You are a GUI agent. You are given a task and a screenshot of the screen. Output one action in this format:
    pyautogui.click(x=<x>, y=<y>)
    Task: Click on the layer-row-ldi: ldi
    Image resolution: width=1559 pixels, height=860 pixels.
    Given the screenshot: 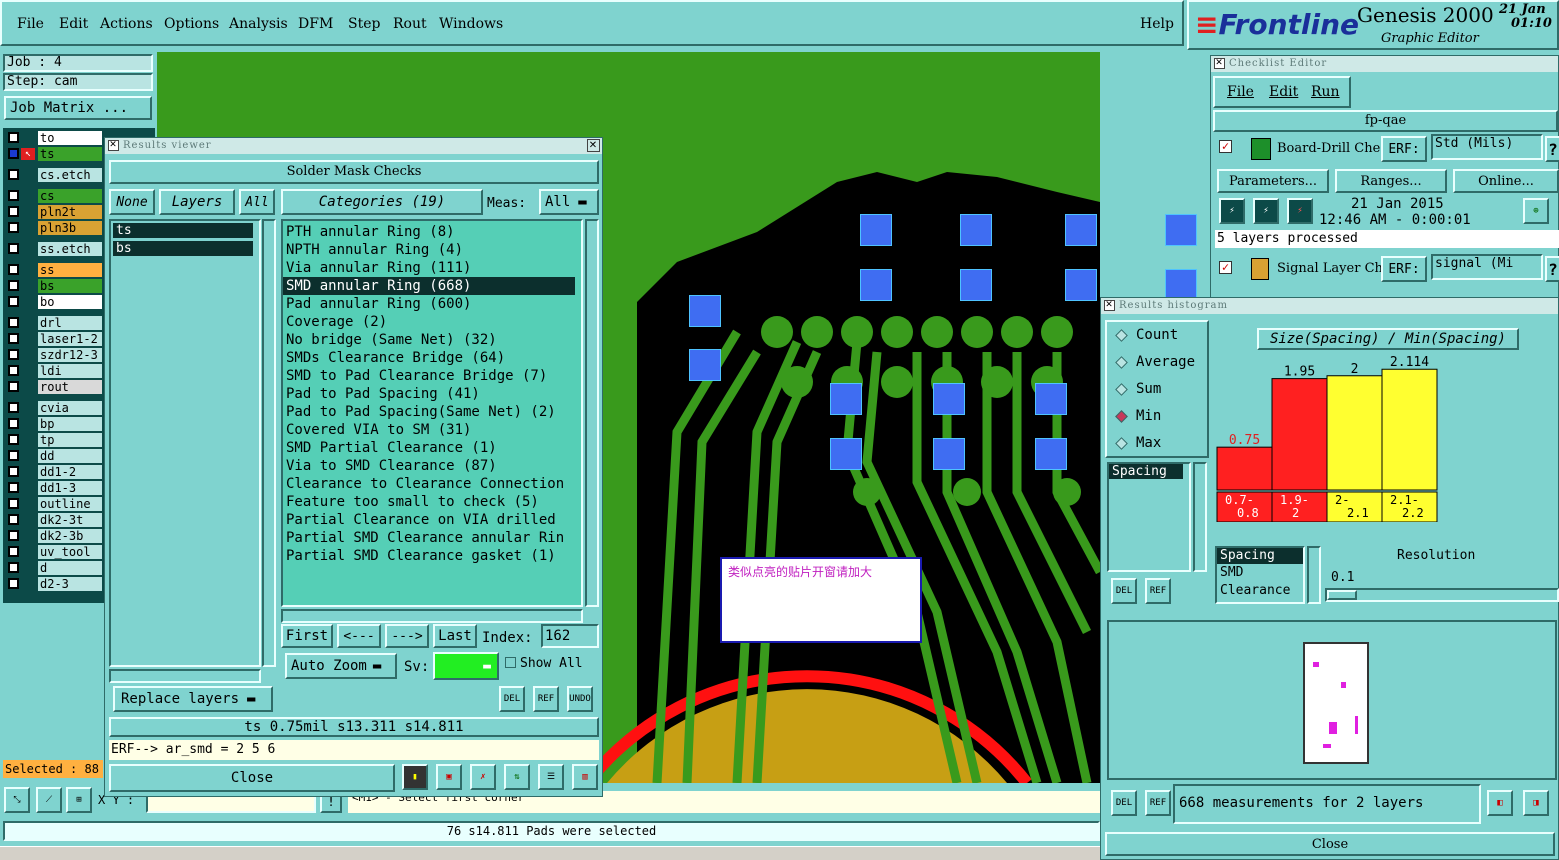 What is the action you would take?
    pyautogui.click(x=55, y=370)
    